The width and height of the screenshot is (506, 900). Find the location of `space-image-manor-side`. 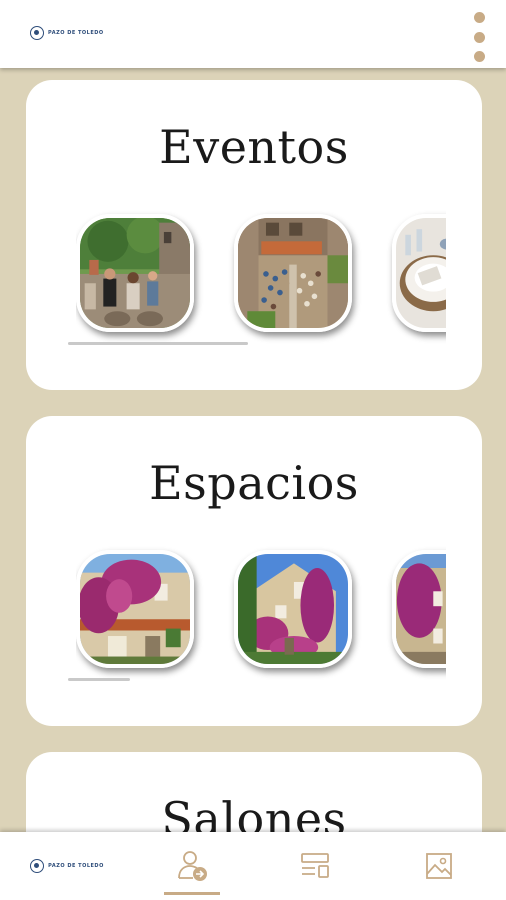

space-image-manor-side is located at coordinates (293, 609).